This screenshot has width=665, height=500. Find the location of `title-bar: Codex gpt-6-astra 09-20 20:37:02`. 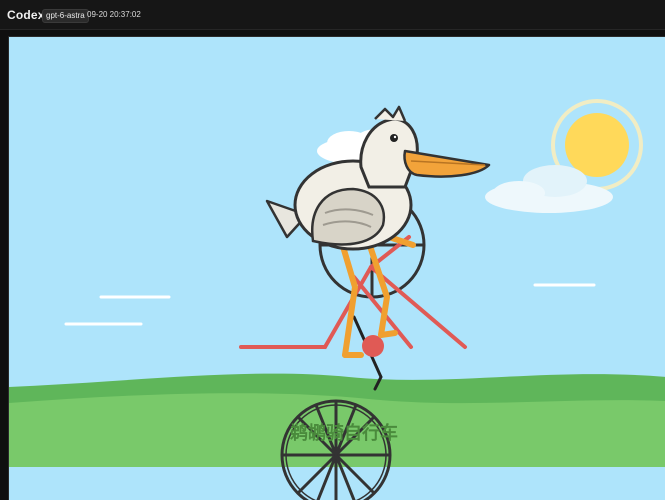

title-bar: Codex gpt-6-astra 09-20 20:37:02 is located at coordinates (332, 15).